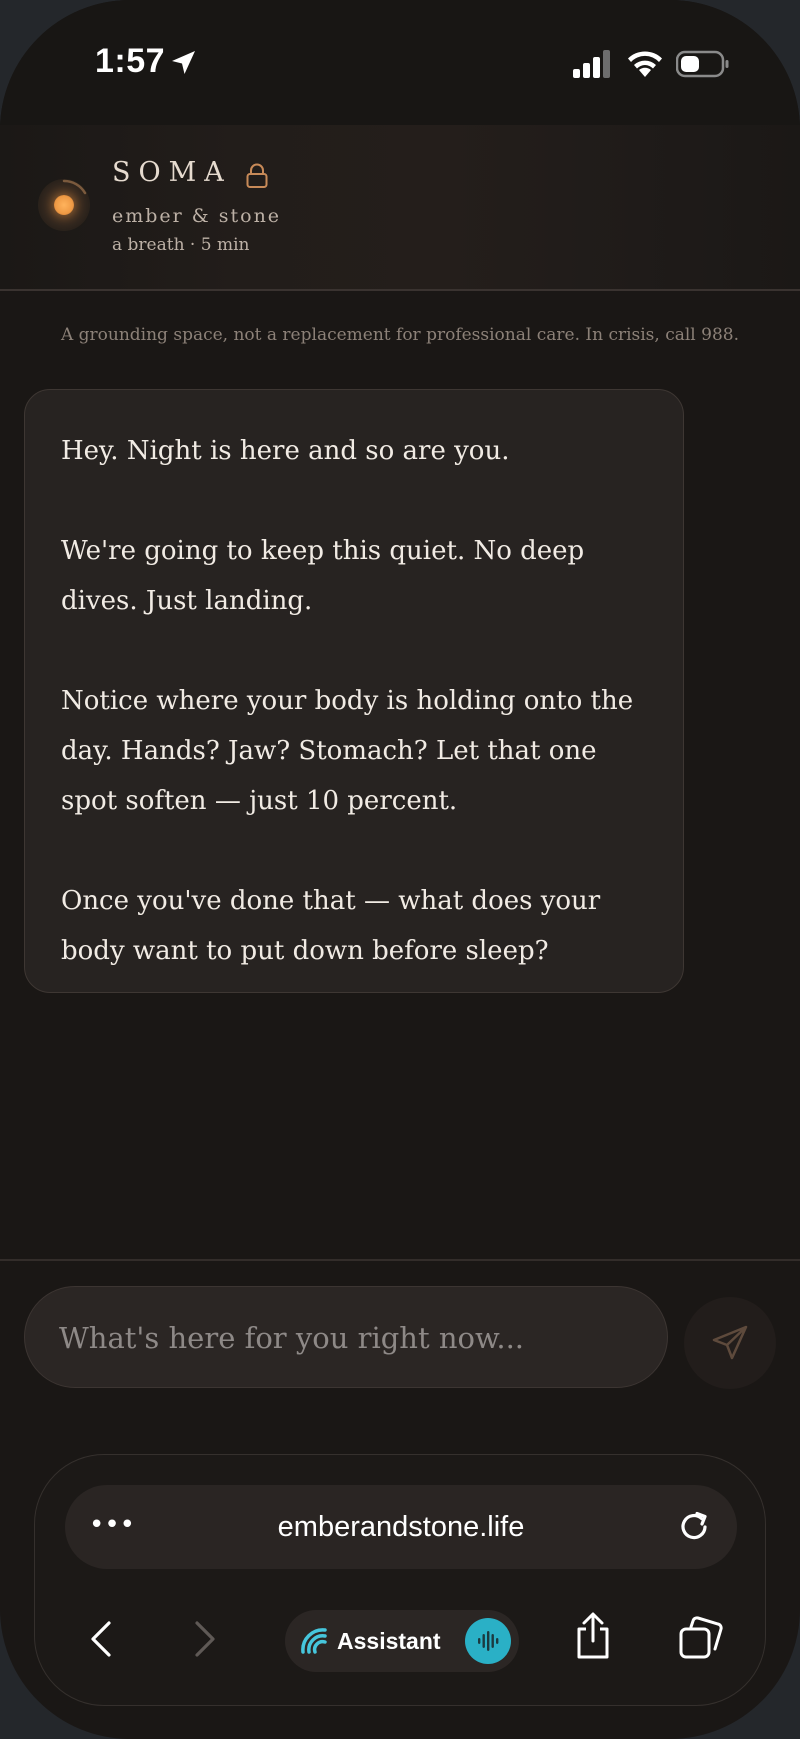 The image size is (800, 1739). What do you see at coordinates (694, 1527) in the screenshot?
I see `reload-icon` at bounding box center [694, 1527].